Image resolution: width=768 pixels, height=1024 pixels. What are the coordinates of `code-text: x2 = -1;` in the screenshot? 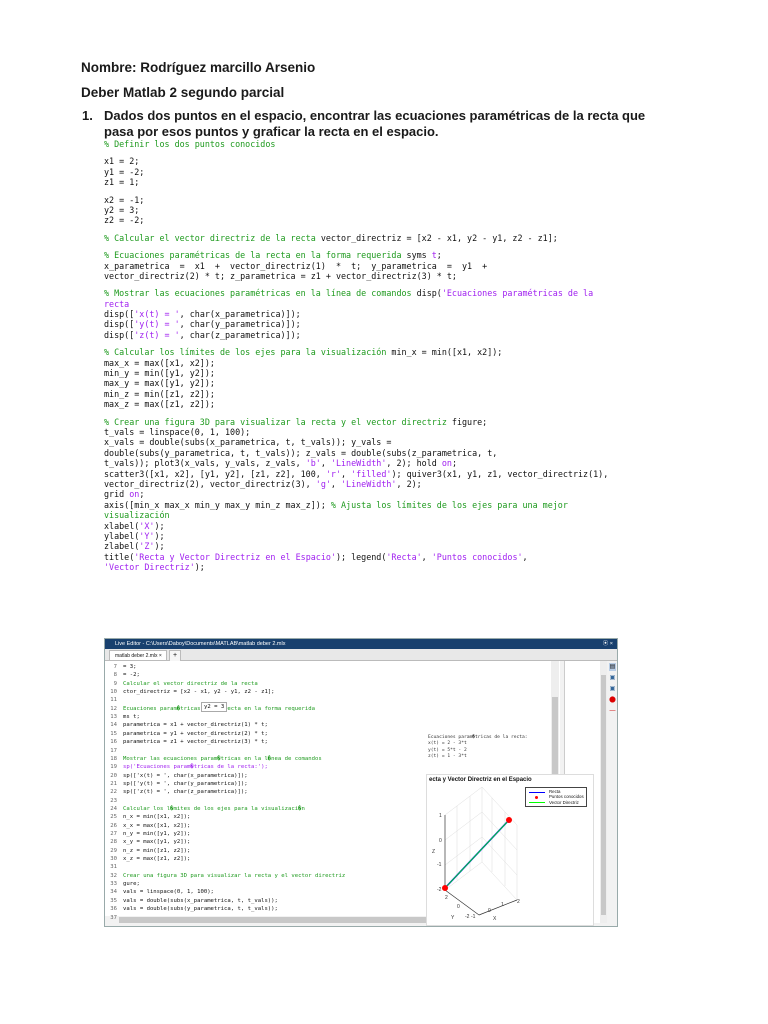 It's located at (124, 199).